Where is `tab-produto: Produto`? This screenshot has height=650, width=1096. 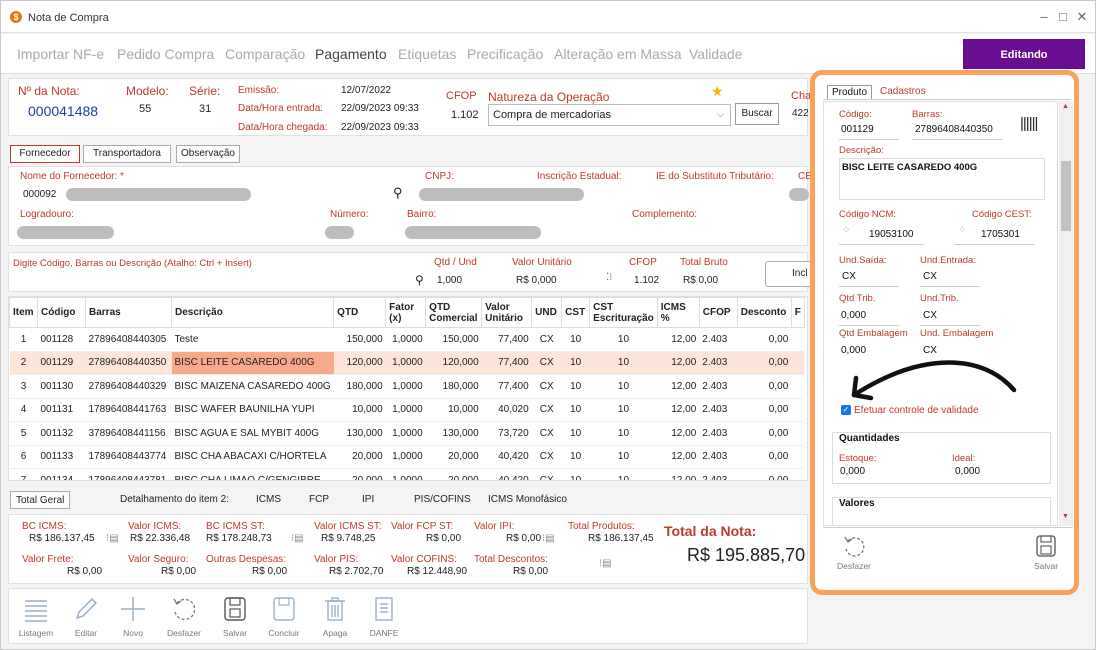 tab-produto: Produto is located at coordinates (850, 92).